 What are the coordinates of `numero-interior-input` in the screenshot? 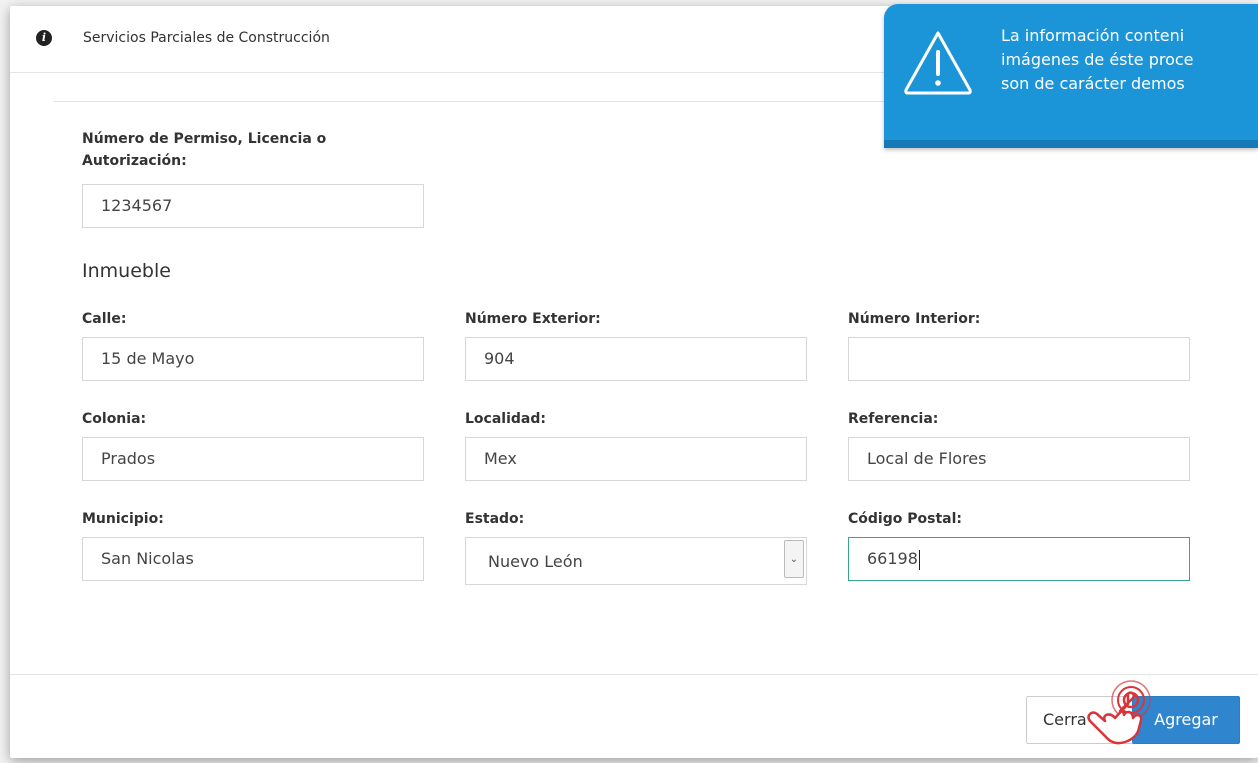 It's located at (1019, 359).